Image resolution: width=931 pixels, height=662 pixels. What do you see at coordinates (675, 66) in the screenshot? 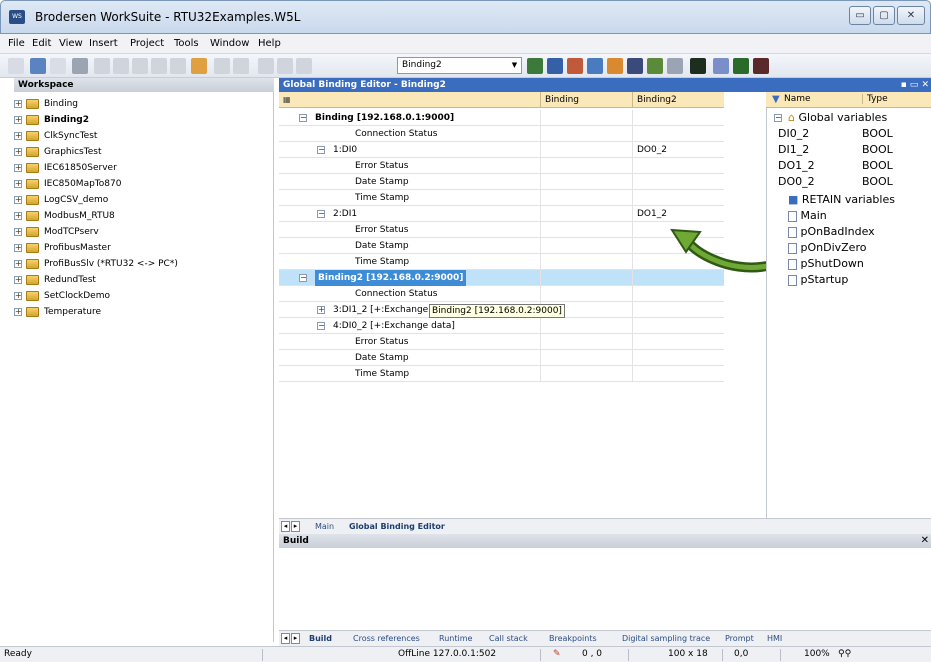
I see `simulate-icon` at bounding box center [675, 66].